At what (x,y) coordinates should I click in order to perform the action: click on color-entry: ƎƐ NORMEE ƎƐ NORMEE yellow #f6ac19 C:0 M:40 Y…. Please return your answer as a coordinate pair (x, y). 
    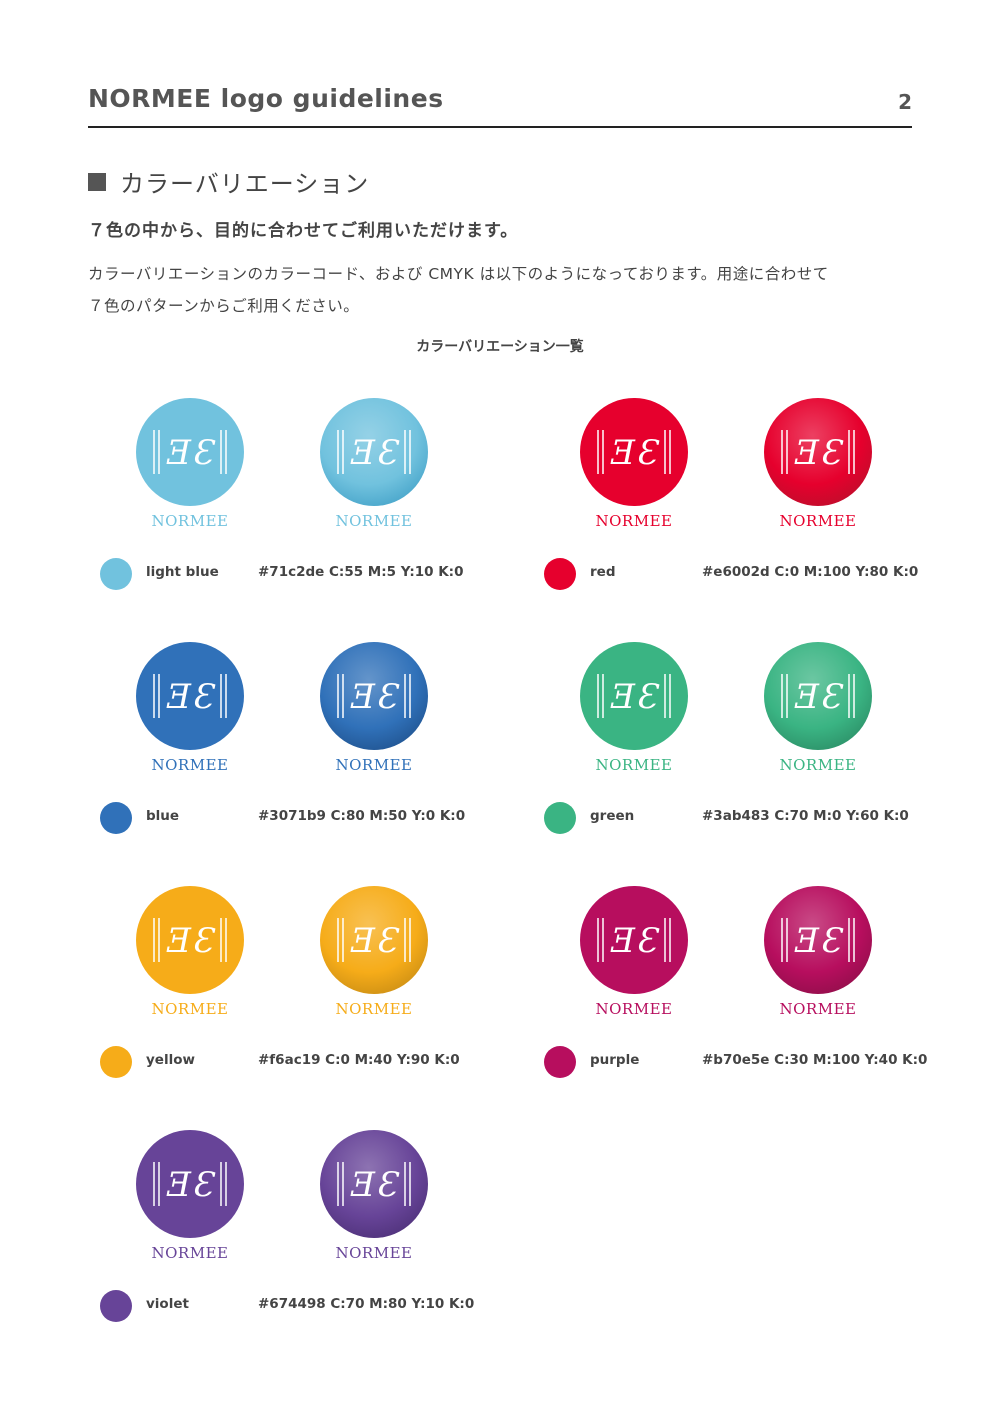
    Looking at the image, I should click on (298, 984).